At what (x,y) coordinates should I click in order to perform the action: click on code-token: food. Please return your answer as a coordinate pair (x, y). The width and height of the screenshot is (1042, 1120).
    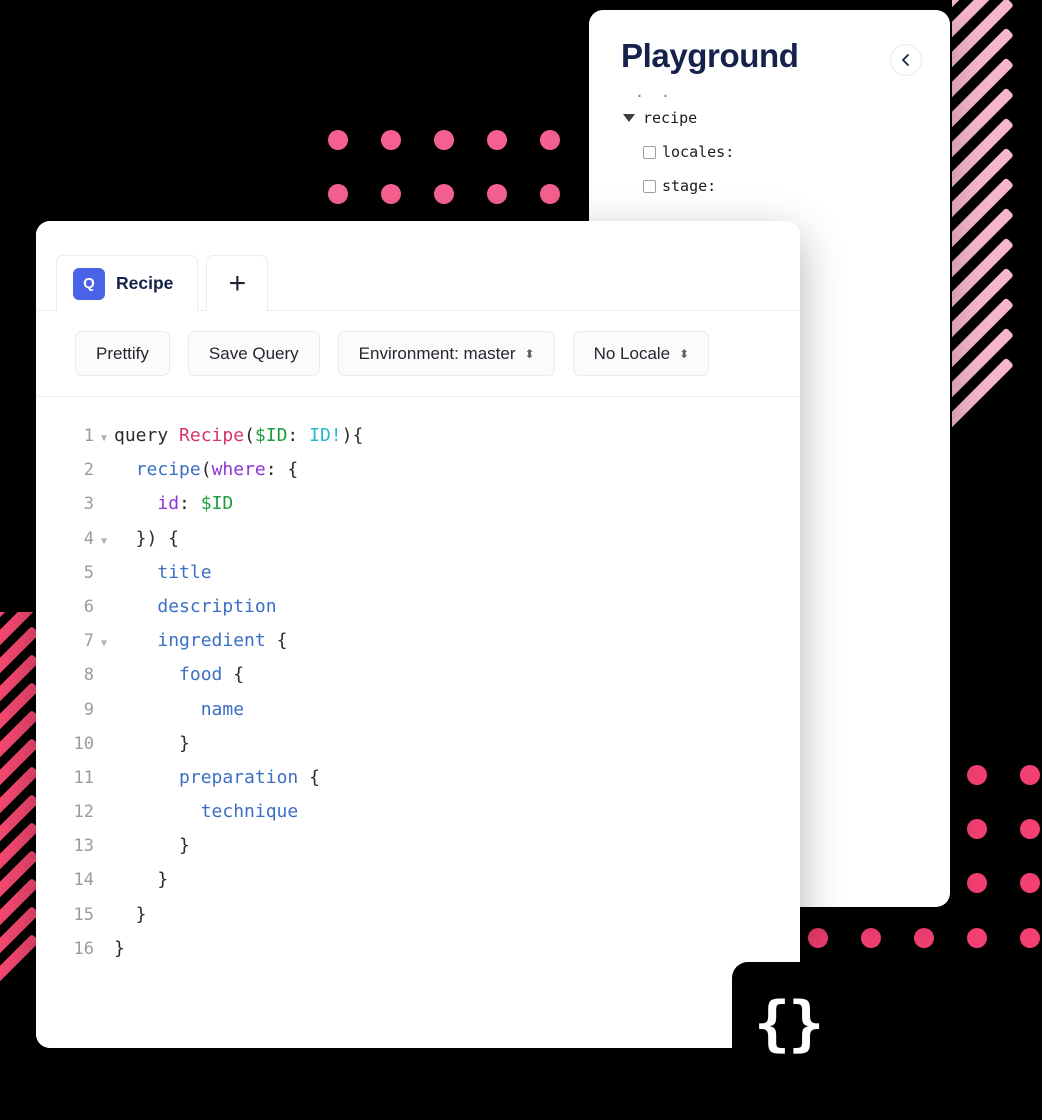
    Looking at the image, I should click on (201, 675).